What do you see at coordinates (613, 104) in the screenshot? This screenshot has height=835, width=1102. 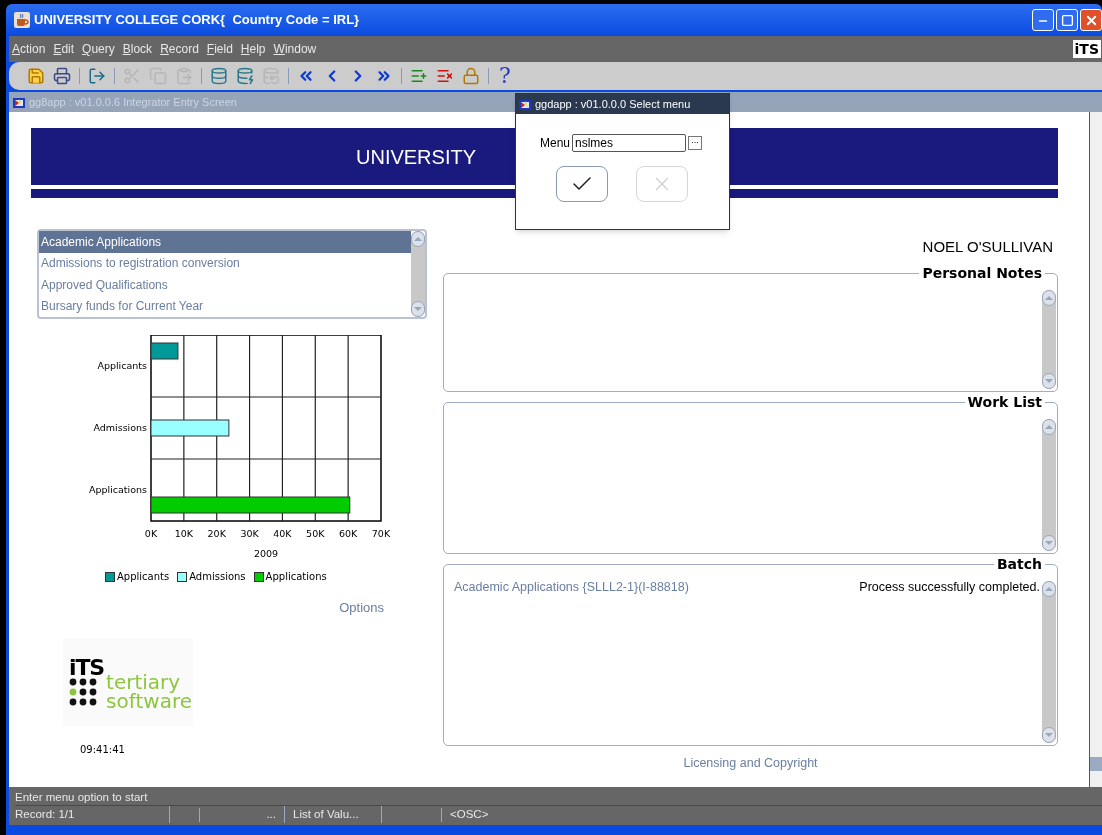 I see `dialog-title: ggdapp : v01.0.0.0 Select menu` at bounding box center [613, 104].